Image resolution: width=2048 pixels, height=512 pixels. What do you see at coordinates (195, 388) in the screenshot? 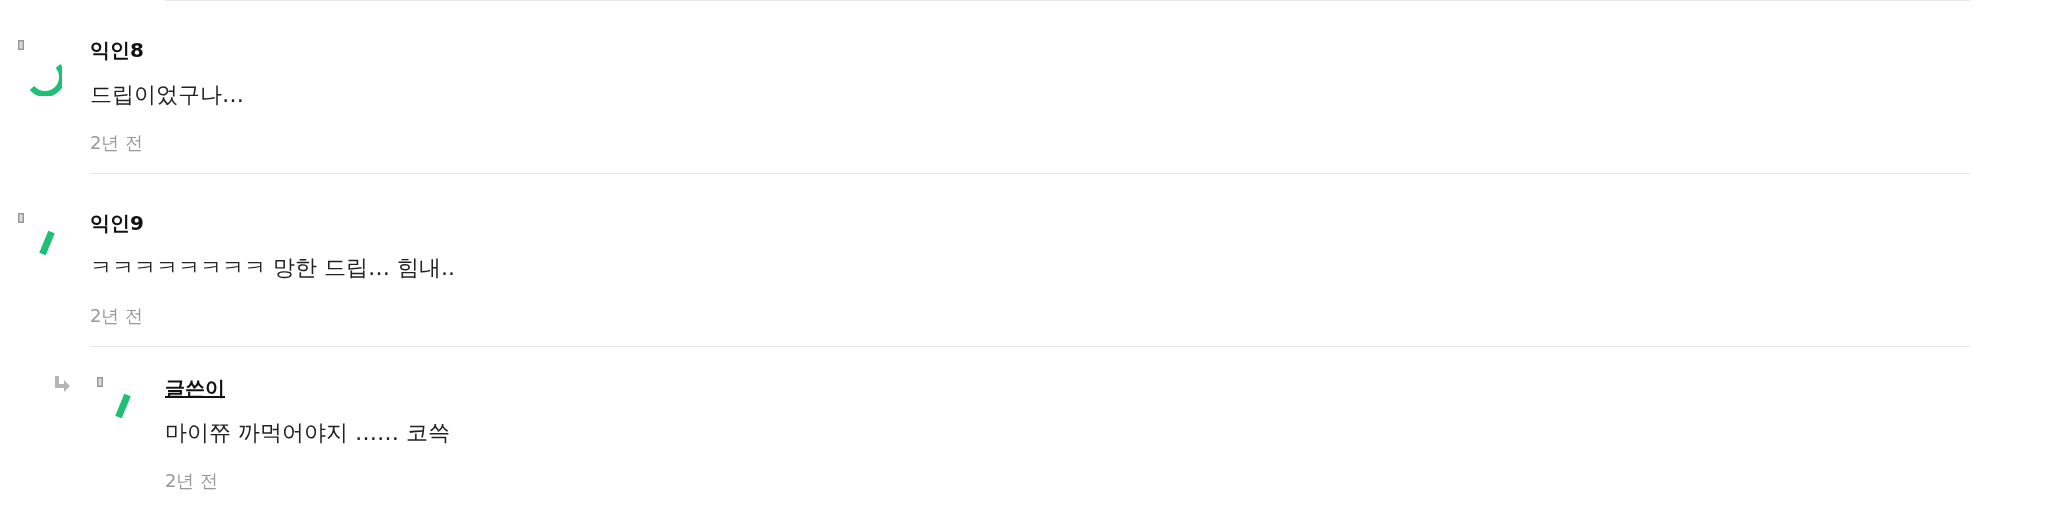
I see `author-name: 글쓴이` at bounding box center [195, 388].